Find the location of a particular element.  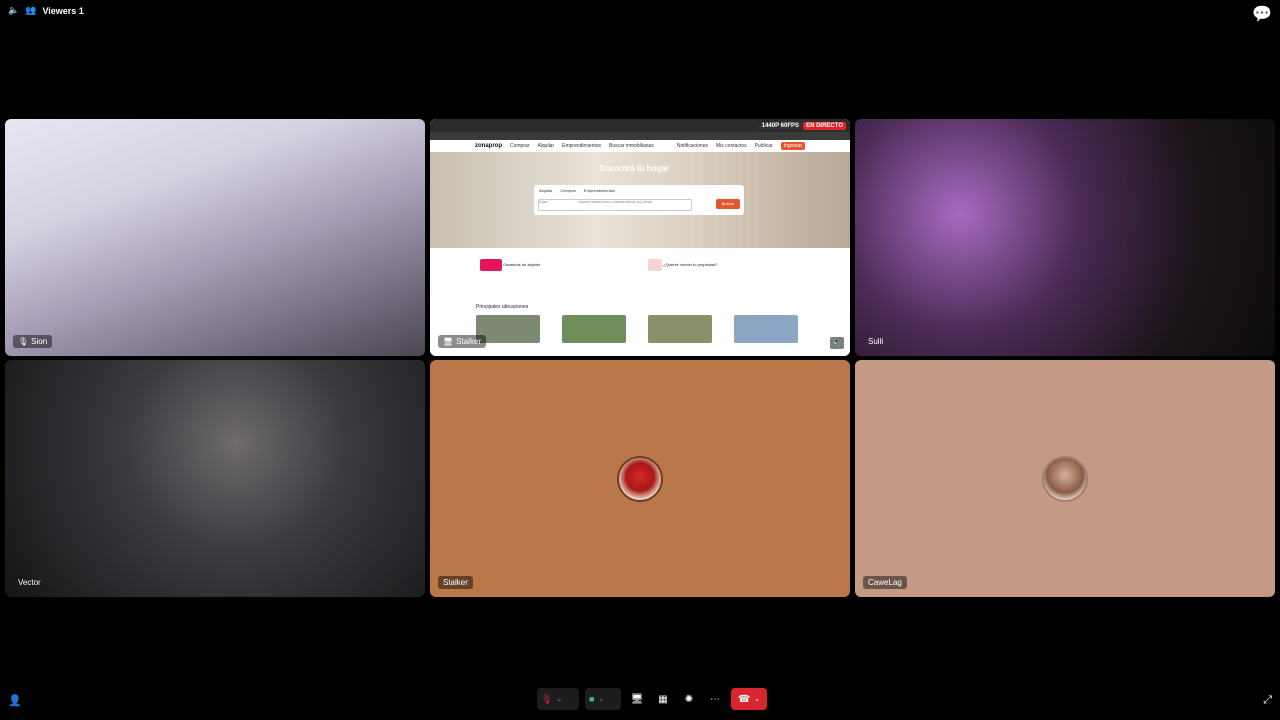

video-tile-stalker: Stalker is located at coordinates (640, 478).